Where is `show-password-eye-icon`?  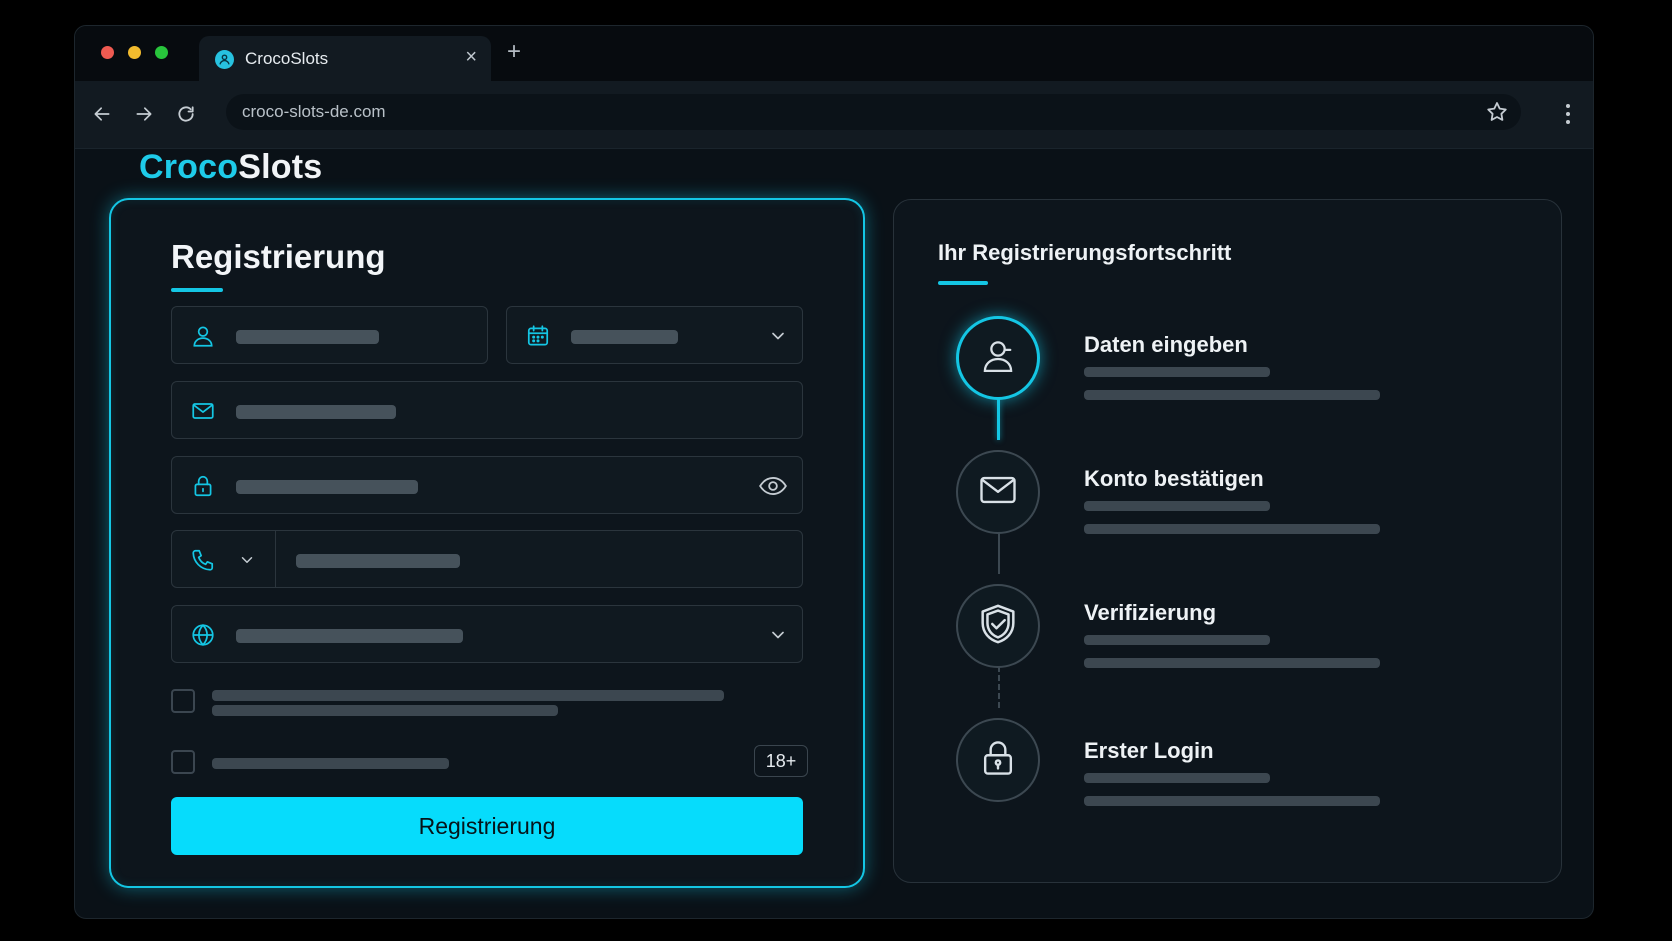 show-password-eye-icon is located at coordinates (773, 486).